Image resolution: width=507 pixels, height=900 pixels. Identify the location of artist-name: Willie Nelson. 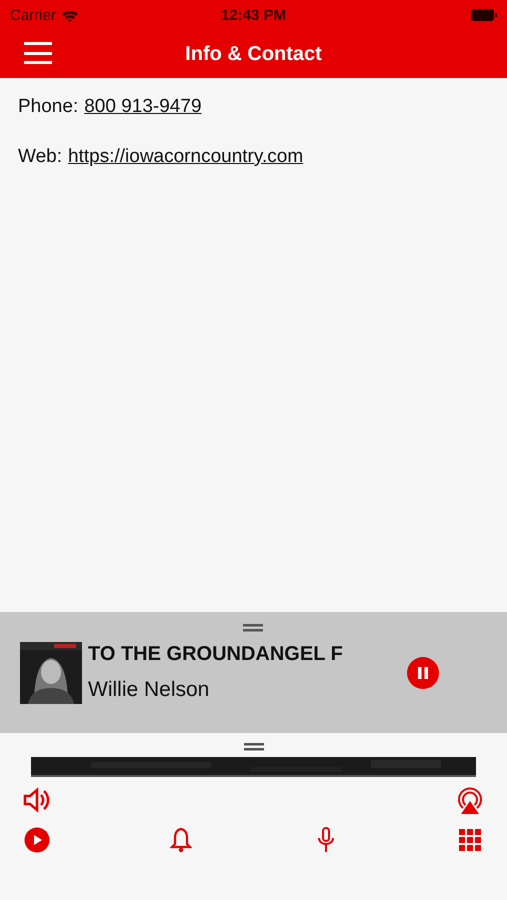
(149, 690).